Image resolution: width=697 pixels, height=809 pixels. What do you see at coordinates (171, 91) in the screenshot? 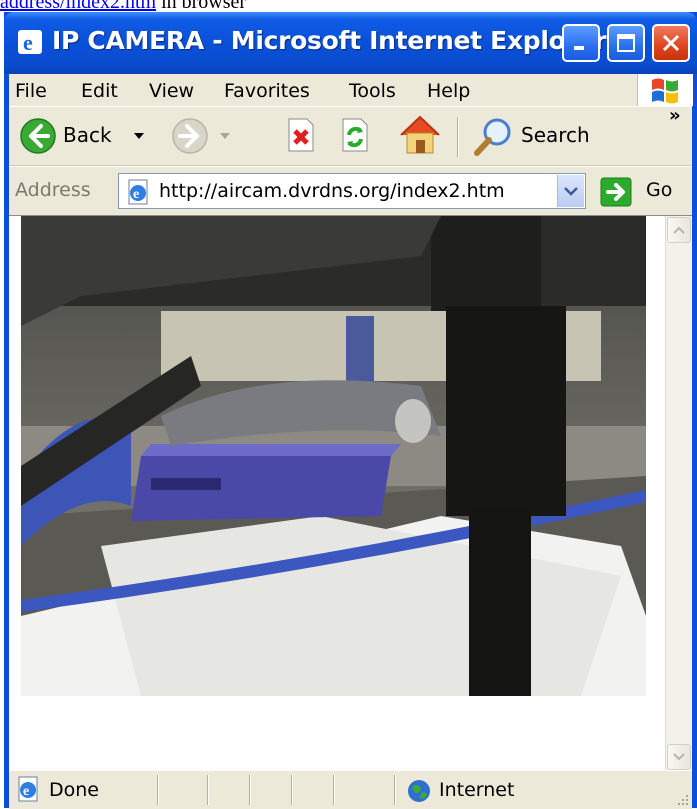
I see `menu-view: View` at bounding box center [171, 91].